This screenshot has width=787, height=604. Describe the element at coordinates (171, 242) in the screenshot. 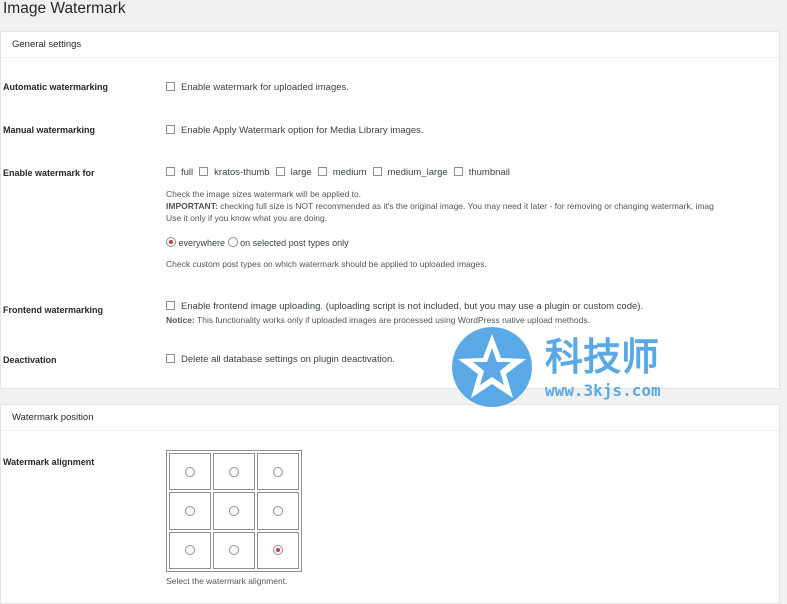

I see `radio-everywhere` at that location.